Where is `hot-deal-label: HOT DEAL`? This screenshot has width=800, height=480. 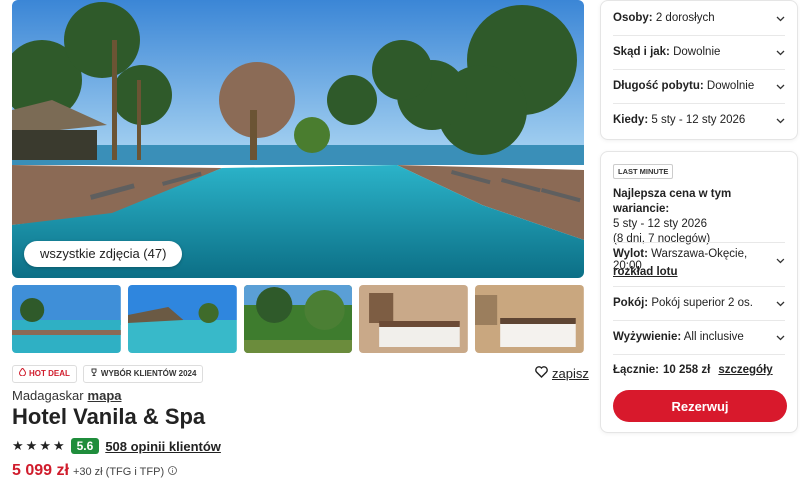 hot-deal-label: HOT DEAL is located at coordinates (49, 373).